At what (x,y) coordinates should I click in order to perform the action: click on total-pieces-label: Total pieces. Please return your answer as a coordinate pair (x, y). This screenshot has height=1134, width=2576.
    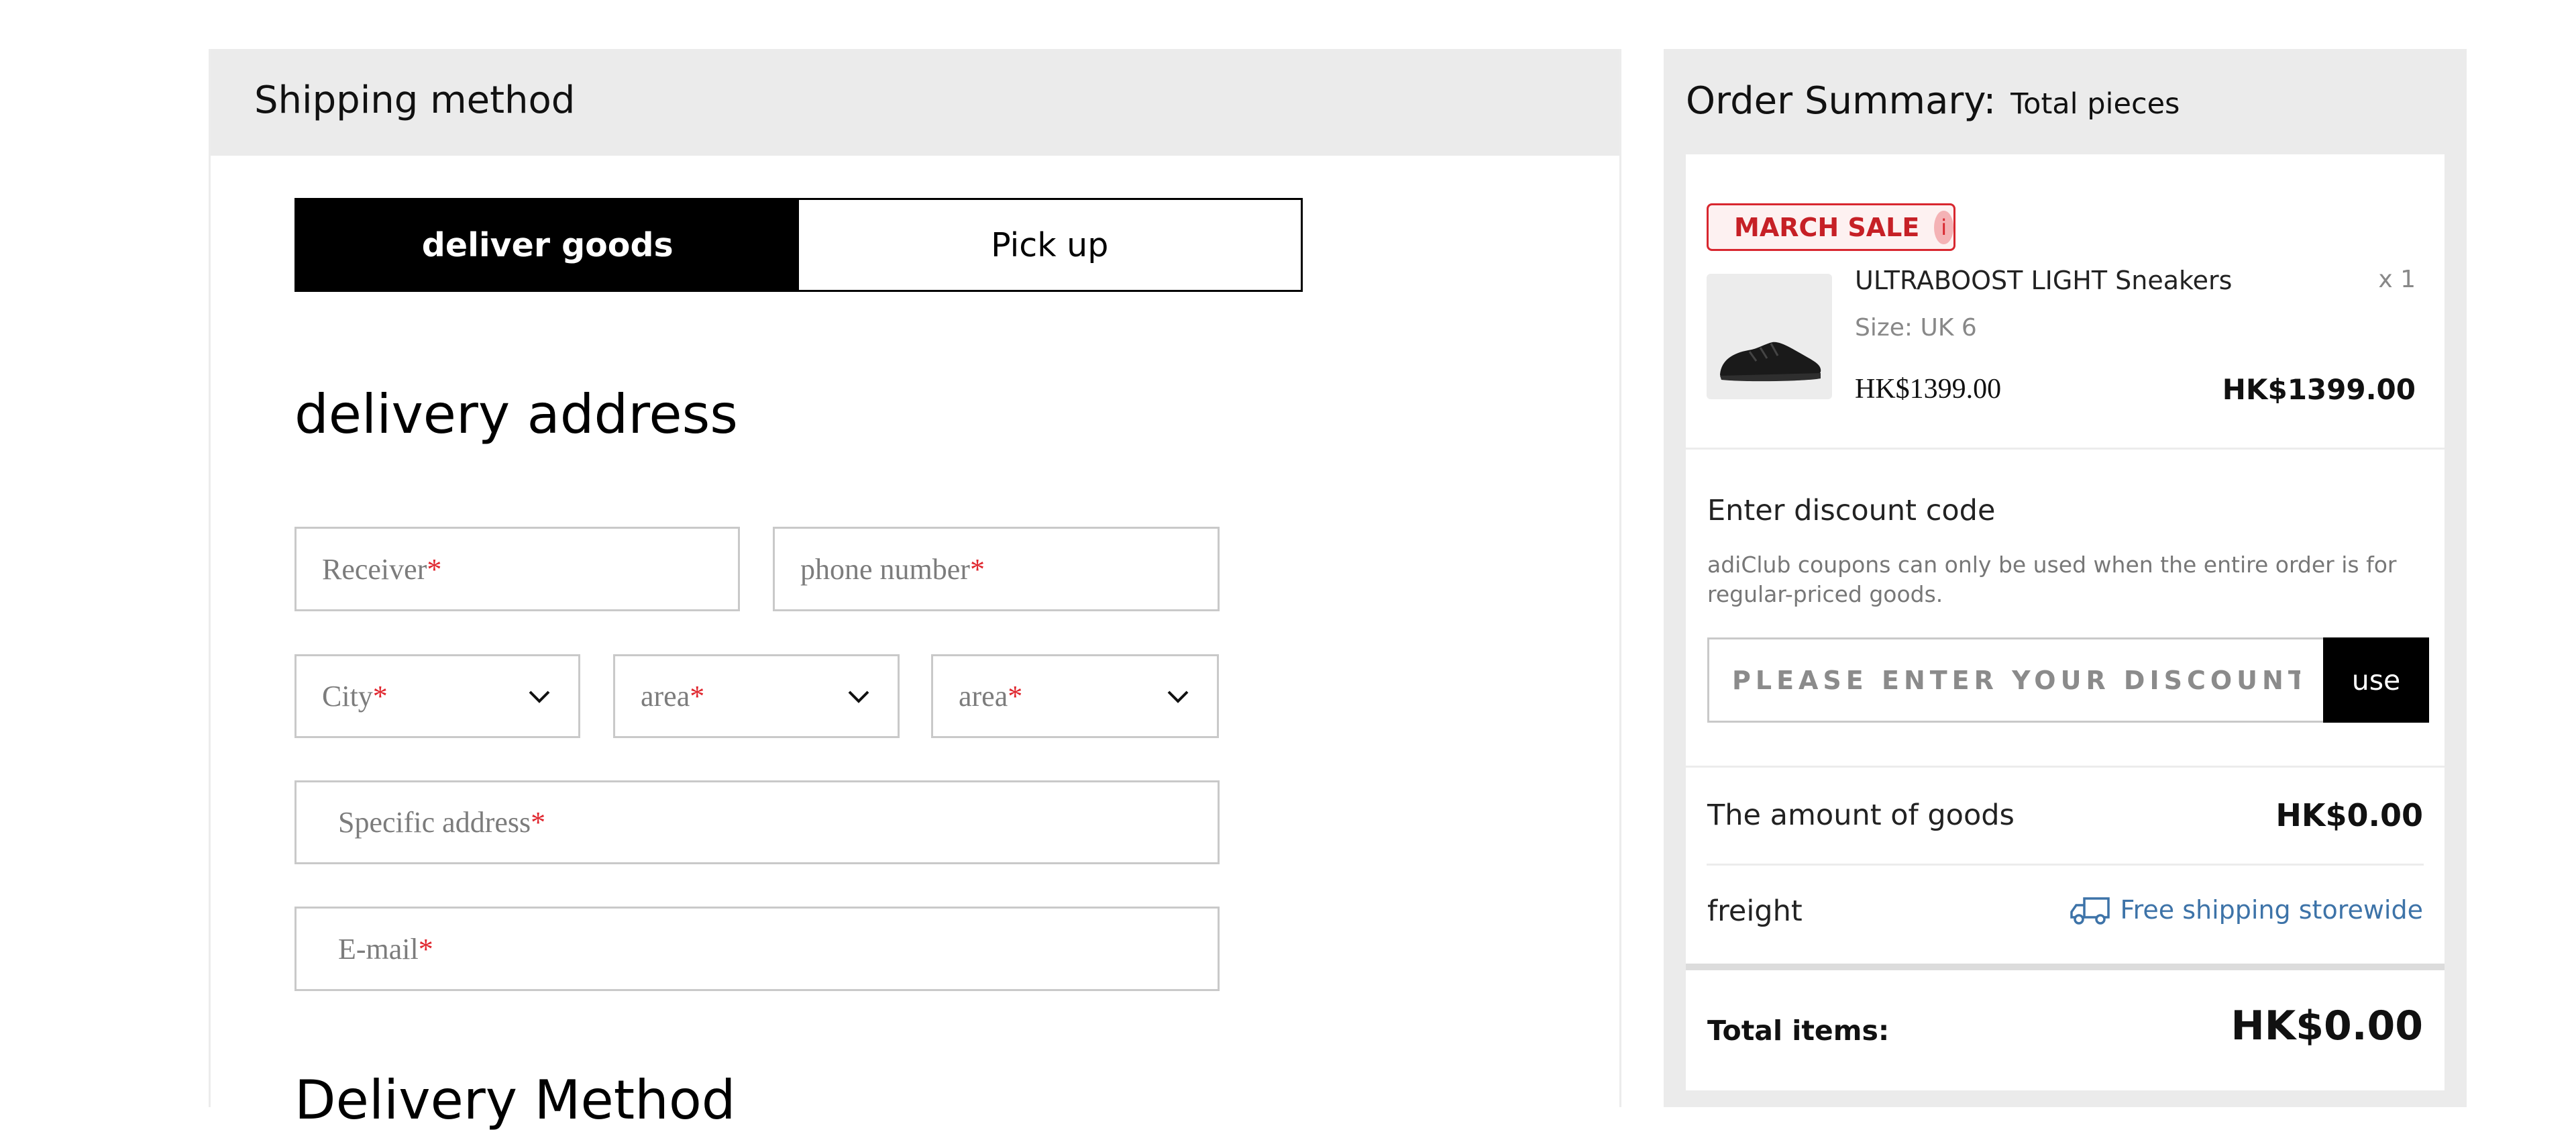
    Looking at the image, I should click on (2095, 104).